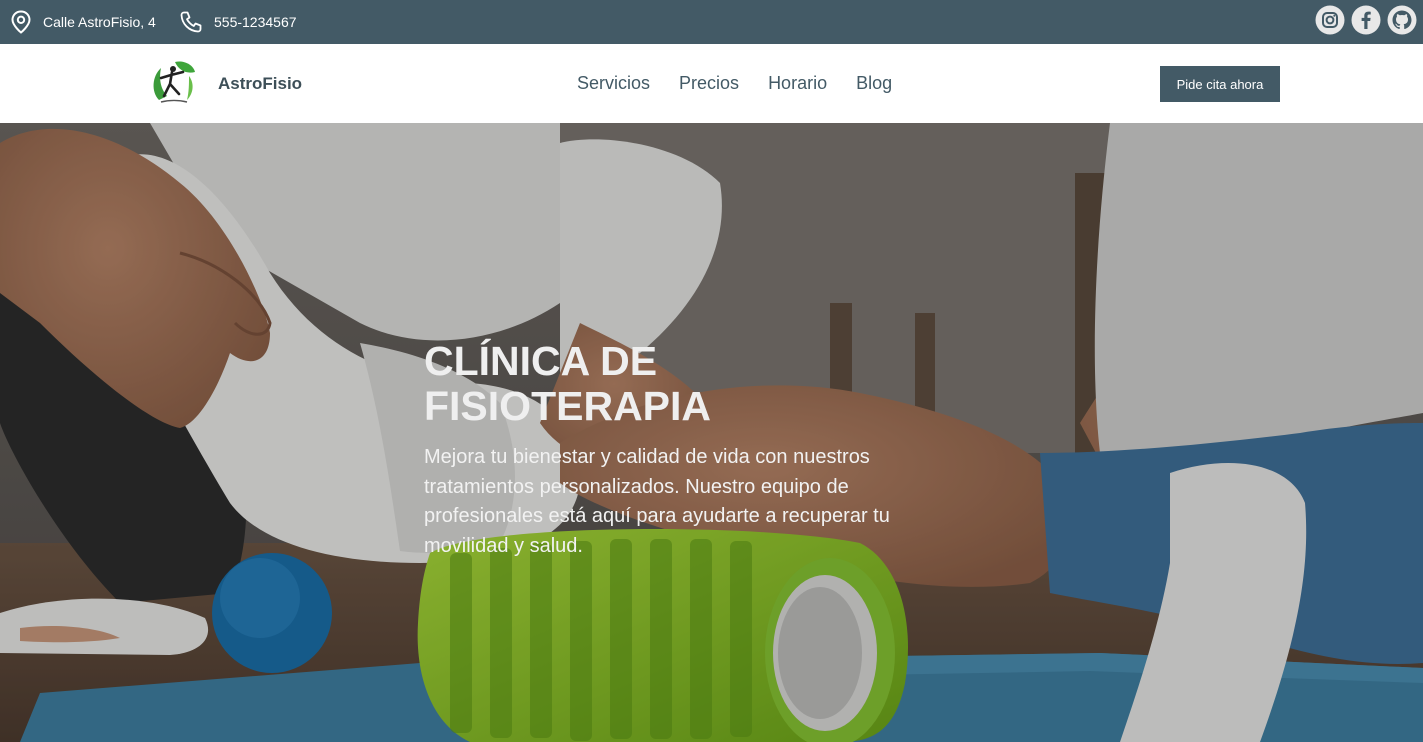 This screenshot has width=1423, height=742. What do you see at coordinates (21, 22) in the screenshot?
I see `location-pin-icon` at bounding box center [21, 22].